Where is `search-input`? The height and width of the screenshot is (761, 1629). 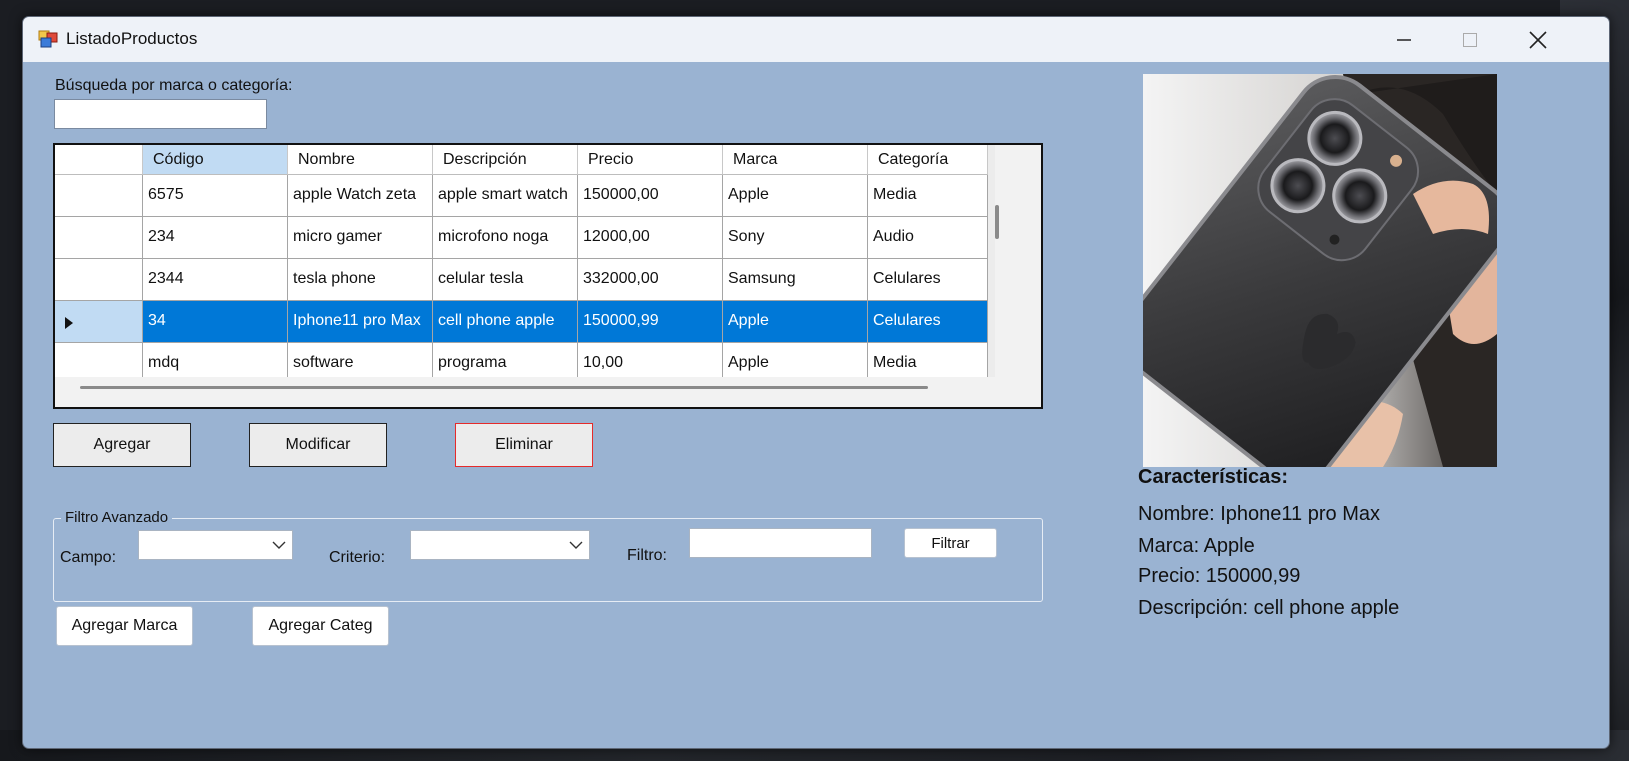
search-input is located at coordinates (160, 114).